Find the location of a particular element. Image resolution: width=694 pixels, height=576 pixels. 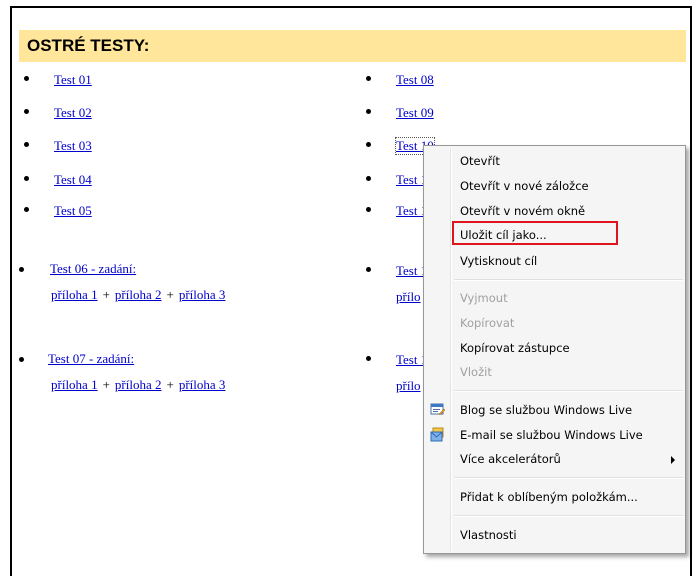

menu-item-label: E-mail se službou Windows Live is located at coordinates (551, 435).